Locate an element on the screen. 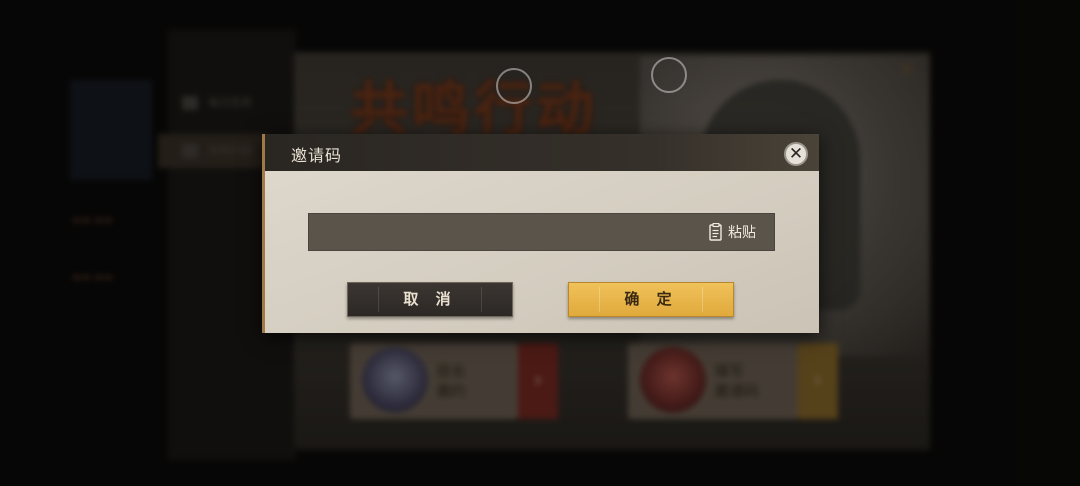  dialog-header: 邀请码 ✕ is located at coordinates (540, 152).